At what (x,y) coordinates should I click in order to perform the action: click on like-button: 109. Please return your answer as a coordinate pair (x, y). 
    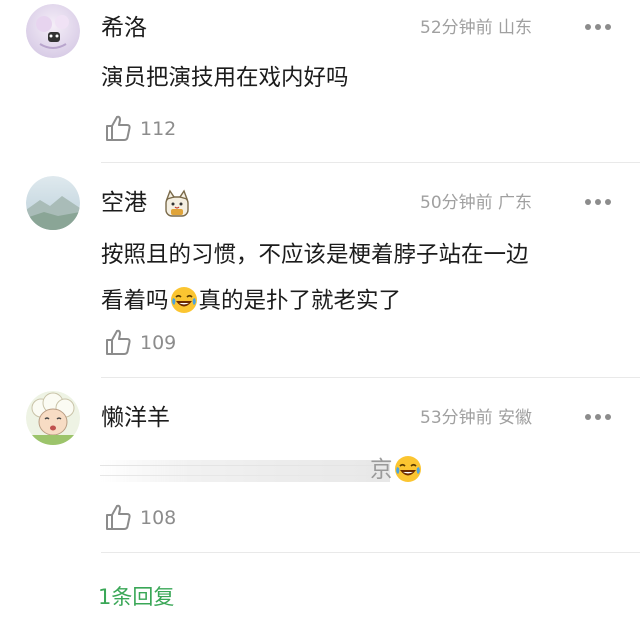
    Looking at the image, I should click on (164, 343).